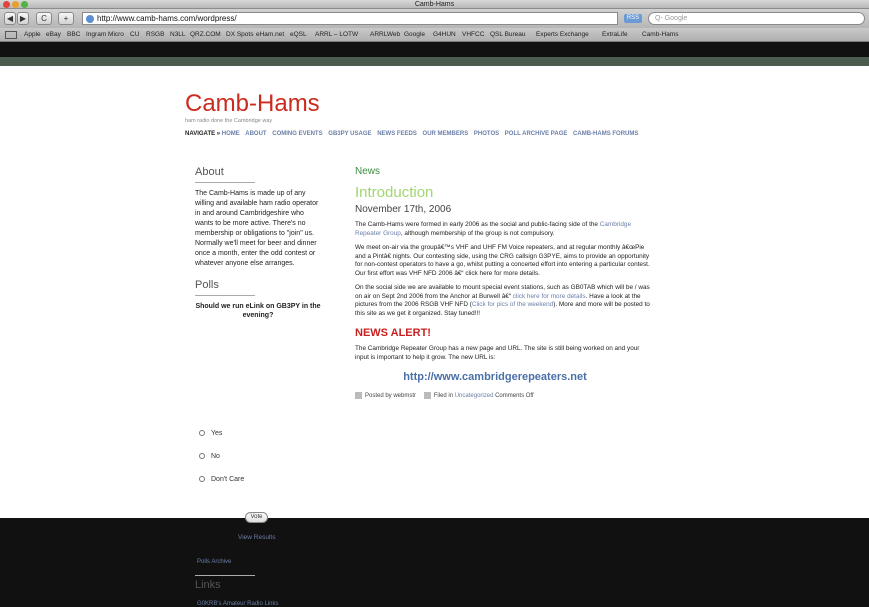  I want to click on bookmark-item: Apple, so click(32, 34).